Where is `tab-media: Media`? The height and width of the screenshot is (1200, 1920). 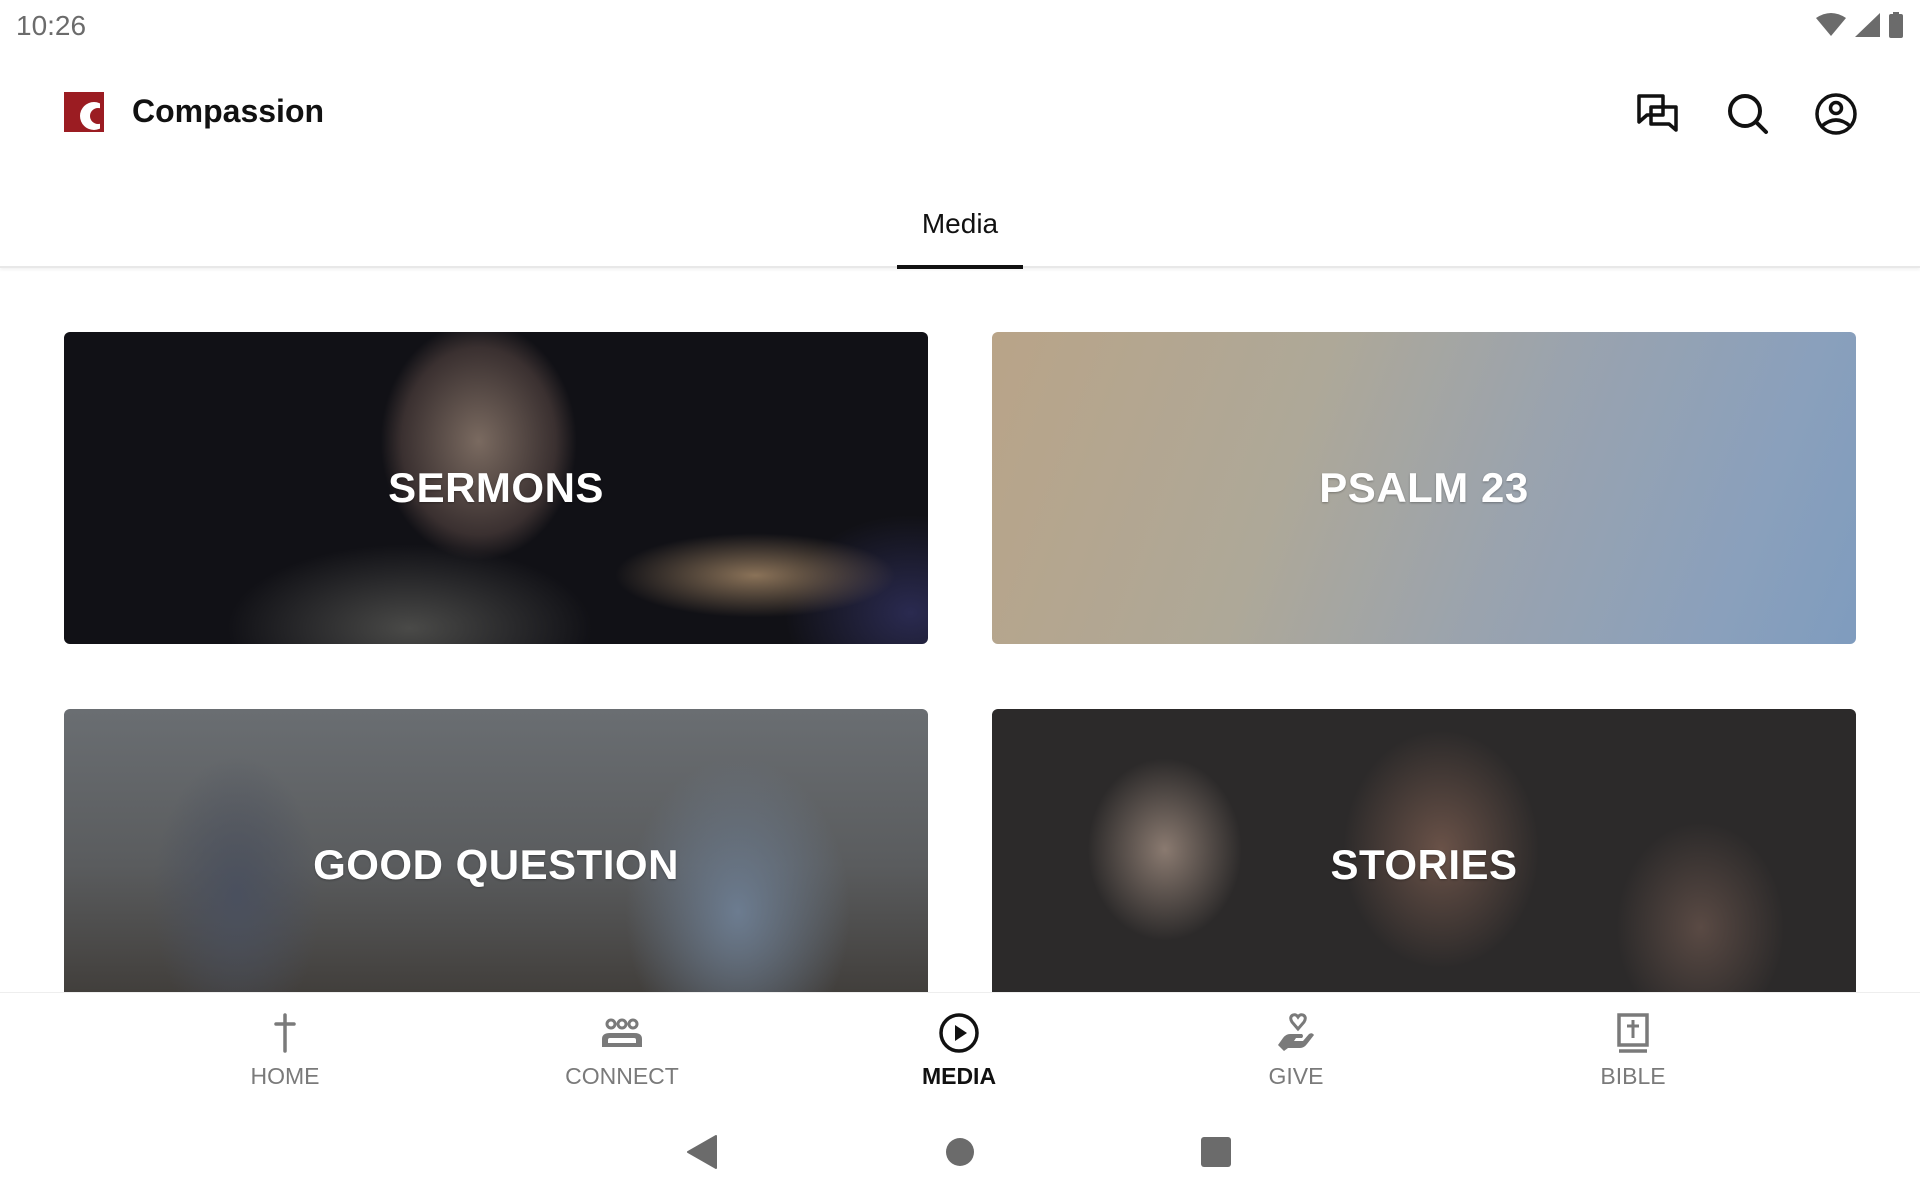
tab-media: Media is located at coordinates (960, 229).